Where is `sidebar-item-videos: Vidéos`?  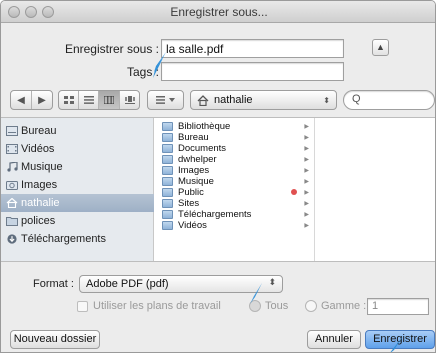 sidebar-item-videos: Vidéos is located at coordinates (77, 149).